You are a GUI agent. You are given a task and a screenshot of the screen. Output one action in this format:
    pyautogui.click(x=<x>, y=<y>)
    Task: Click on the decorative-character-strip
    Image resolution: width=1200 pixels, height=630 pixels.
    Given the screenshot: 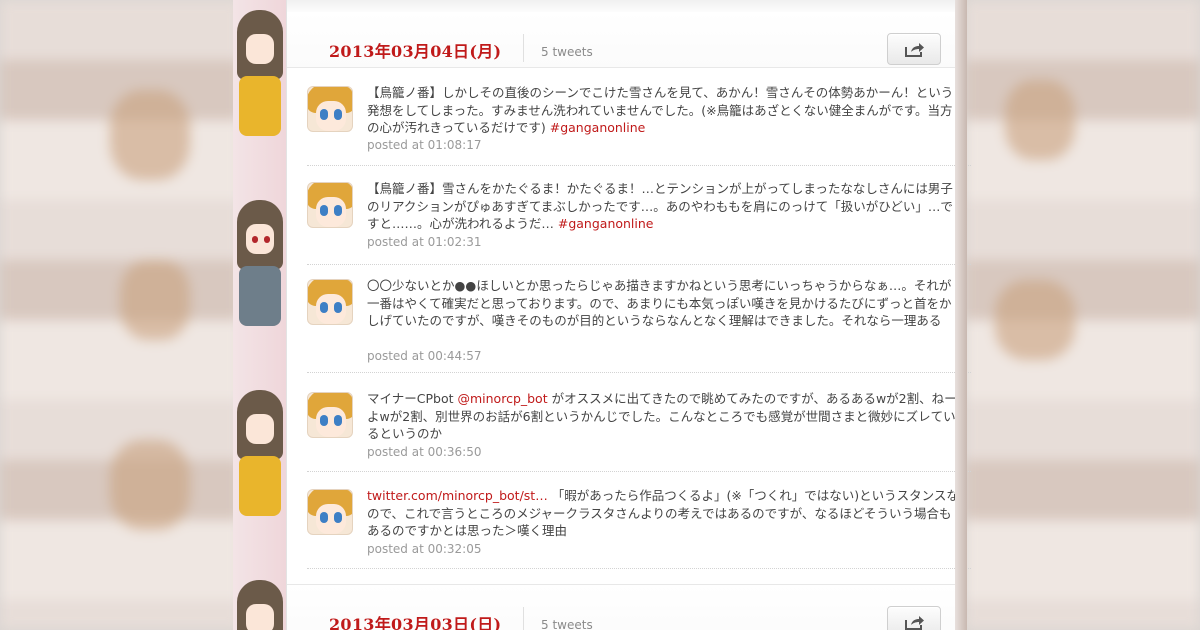 What is the action you would take?
    pyautogui.click(x=259, y=315)
    